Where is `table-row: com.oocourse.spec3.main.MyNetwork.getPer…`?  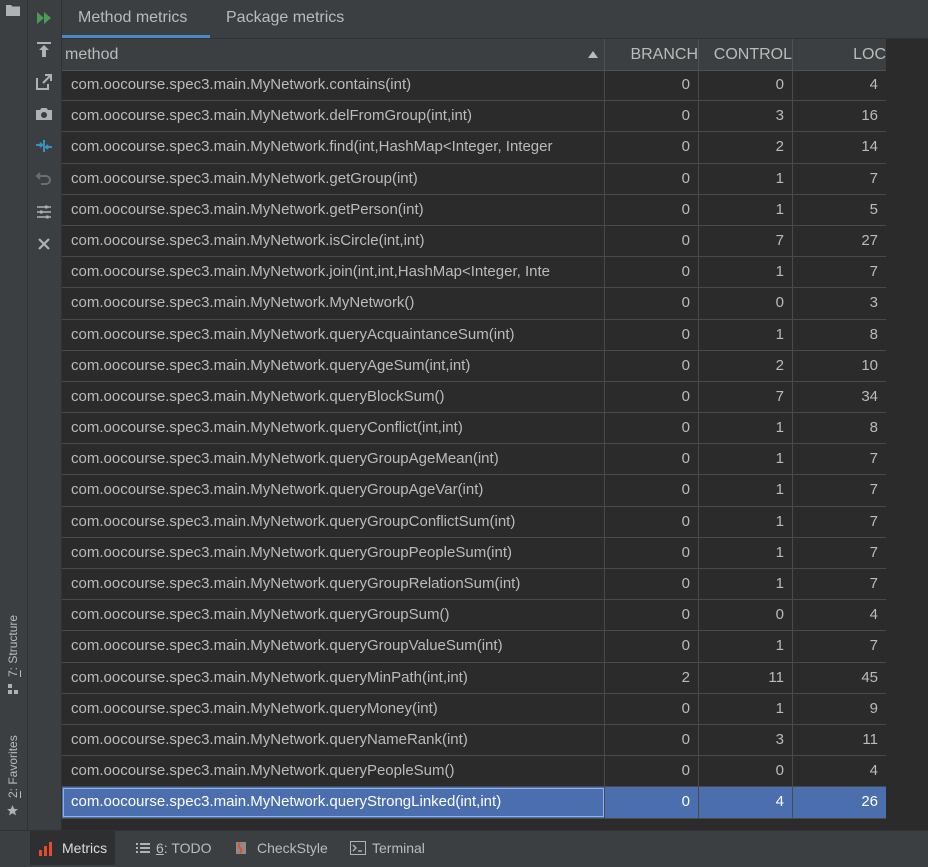 table-row: com.oocourse.spec3.main.MyNetwork.getPer… is located at coordinates (474, 210).